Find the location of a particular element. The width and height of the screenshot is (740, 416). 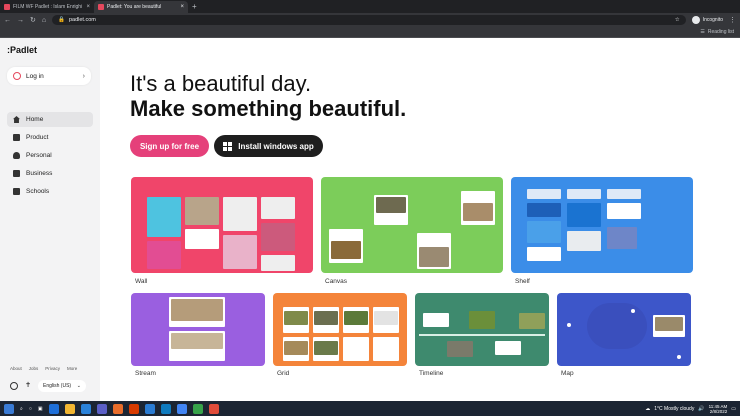

firefox-icon is located at coordinates (117, 408).